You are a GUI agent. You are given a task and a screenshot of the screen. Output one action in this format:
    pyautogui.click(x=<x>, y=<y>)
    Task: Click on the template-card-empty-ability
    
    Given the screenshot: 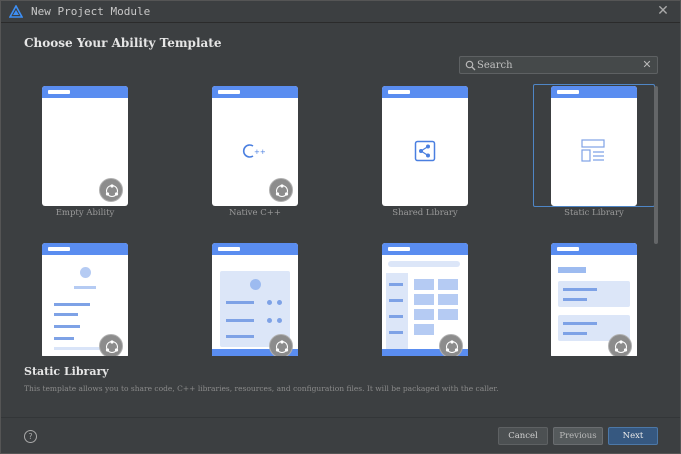 What is the action you would take?
    pyautogui.click(x=85, y=146)
    